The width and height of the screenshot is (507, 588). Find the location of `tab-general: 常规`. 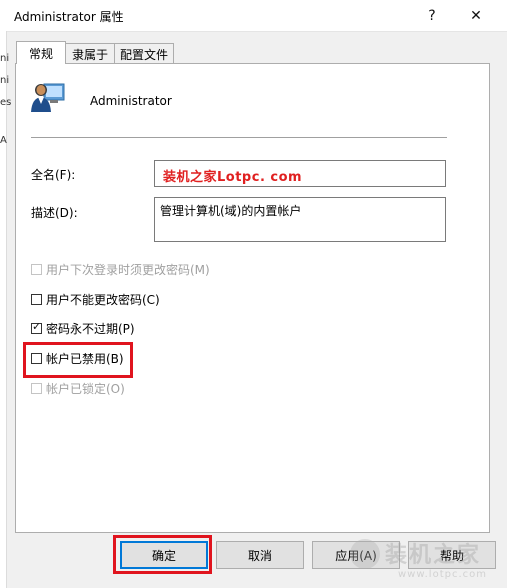

tab-general: 常规 is located at coordinates (41, 52).